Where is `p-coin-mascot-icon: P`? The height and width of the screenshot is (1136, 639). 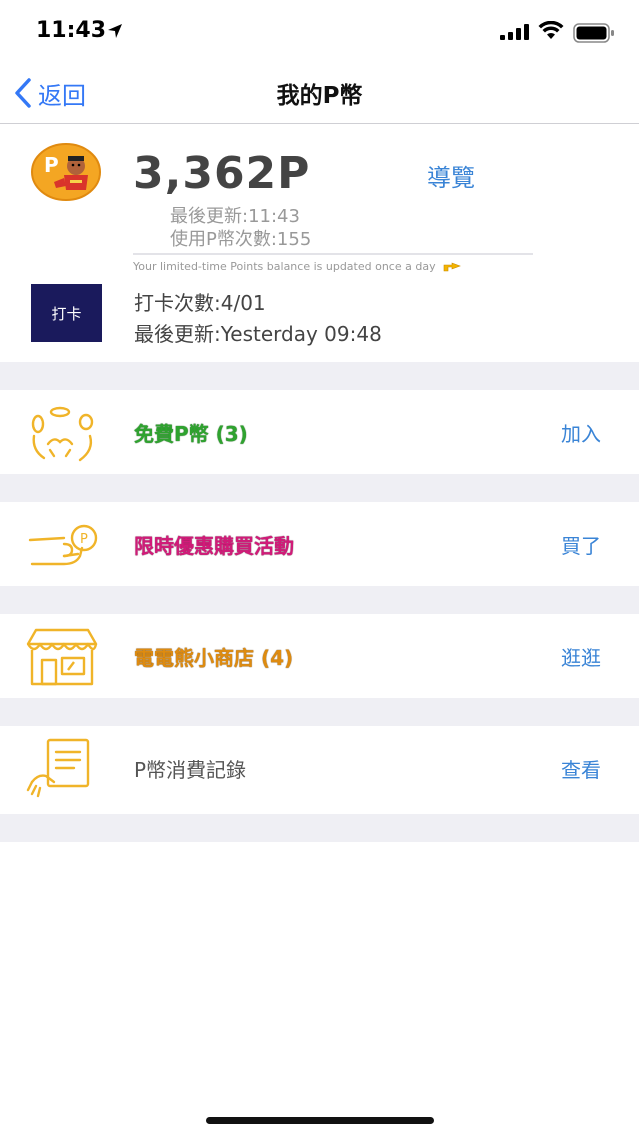
p-coin-mascot-icon: P is located at coordinates (66, 172).